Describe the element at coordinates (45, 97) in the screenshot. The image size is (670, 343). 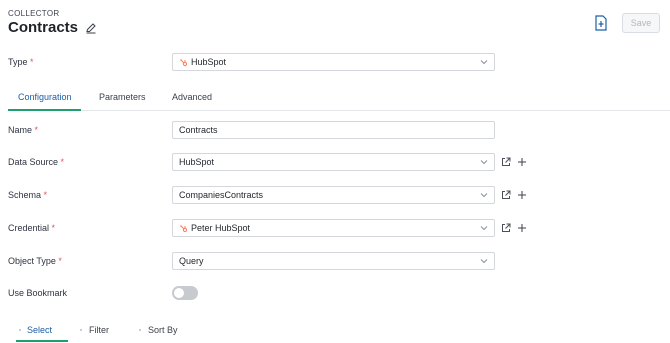
I see `tab-configuration: Configuration` at that location.